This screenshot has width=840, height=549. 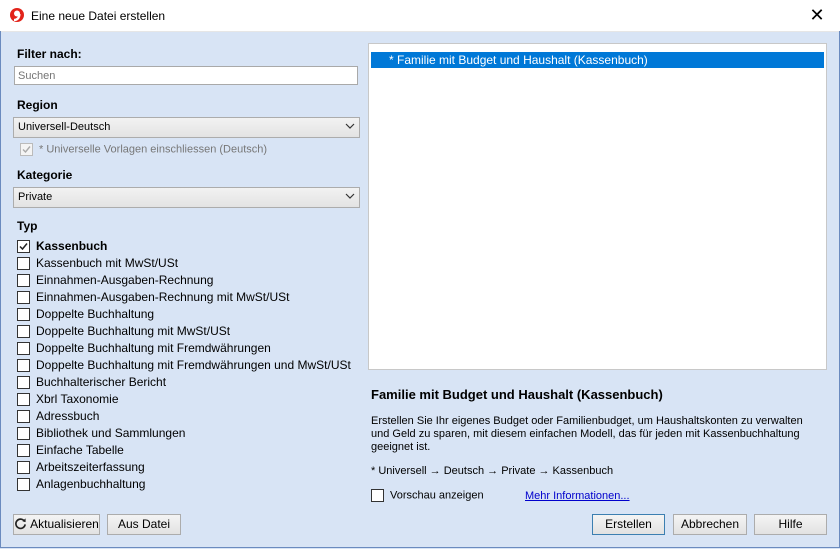 What do you see at coordinates (27, 226) in the screenshot?
I see `type-label: Typ` at bounding box center [27, 226].